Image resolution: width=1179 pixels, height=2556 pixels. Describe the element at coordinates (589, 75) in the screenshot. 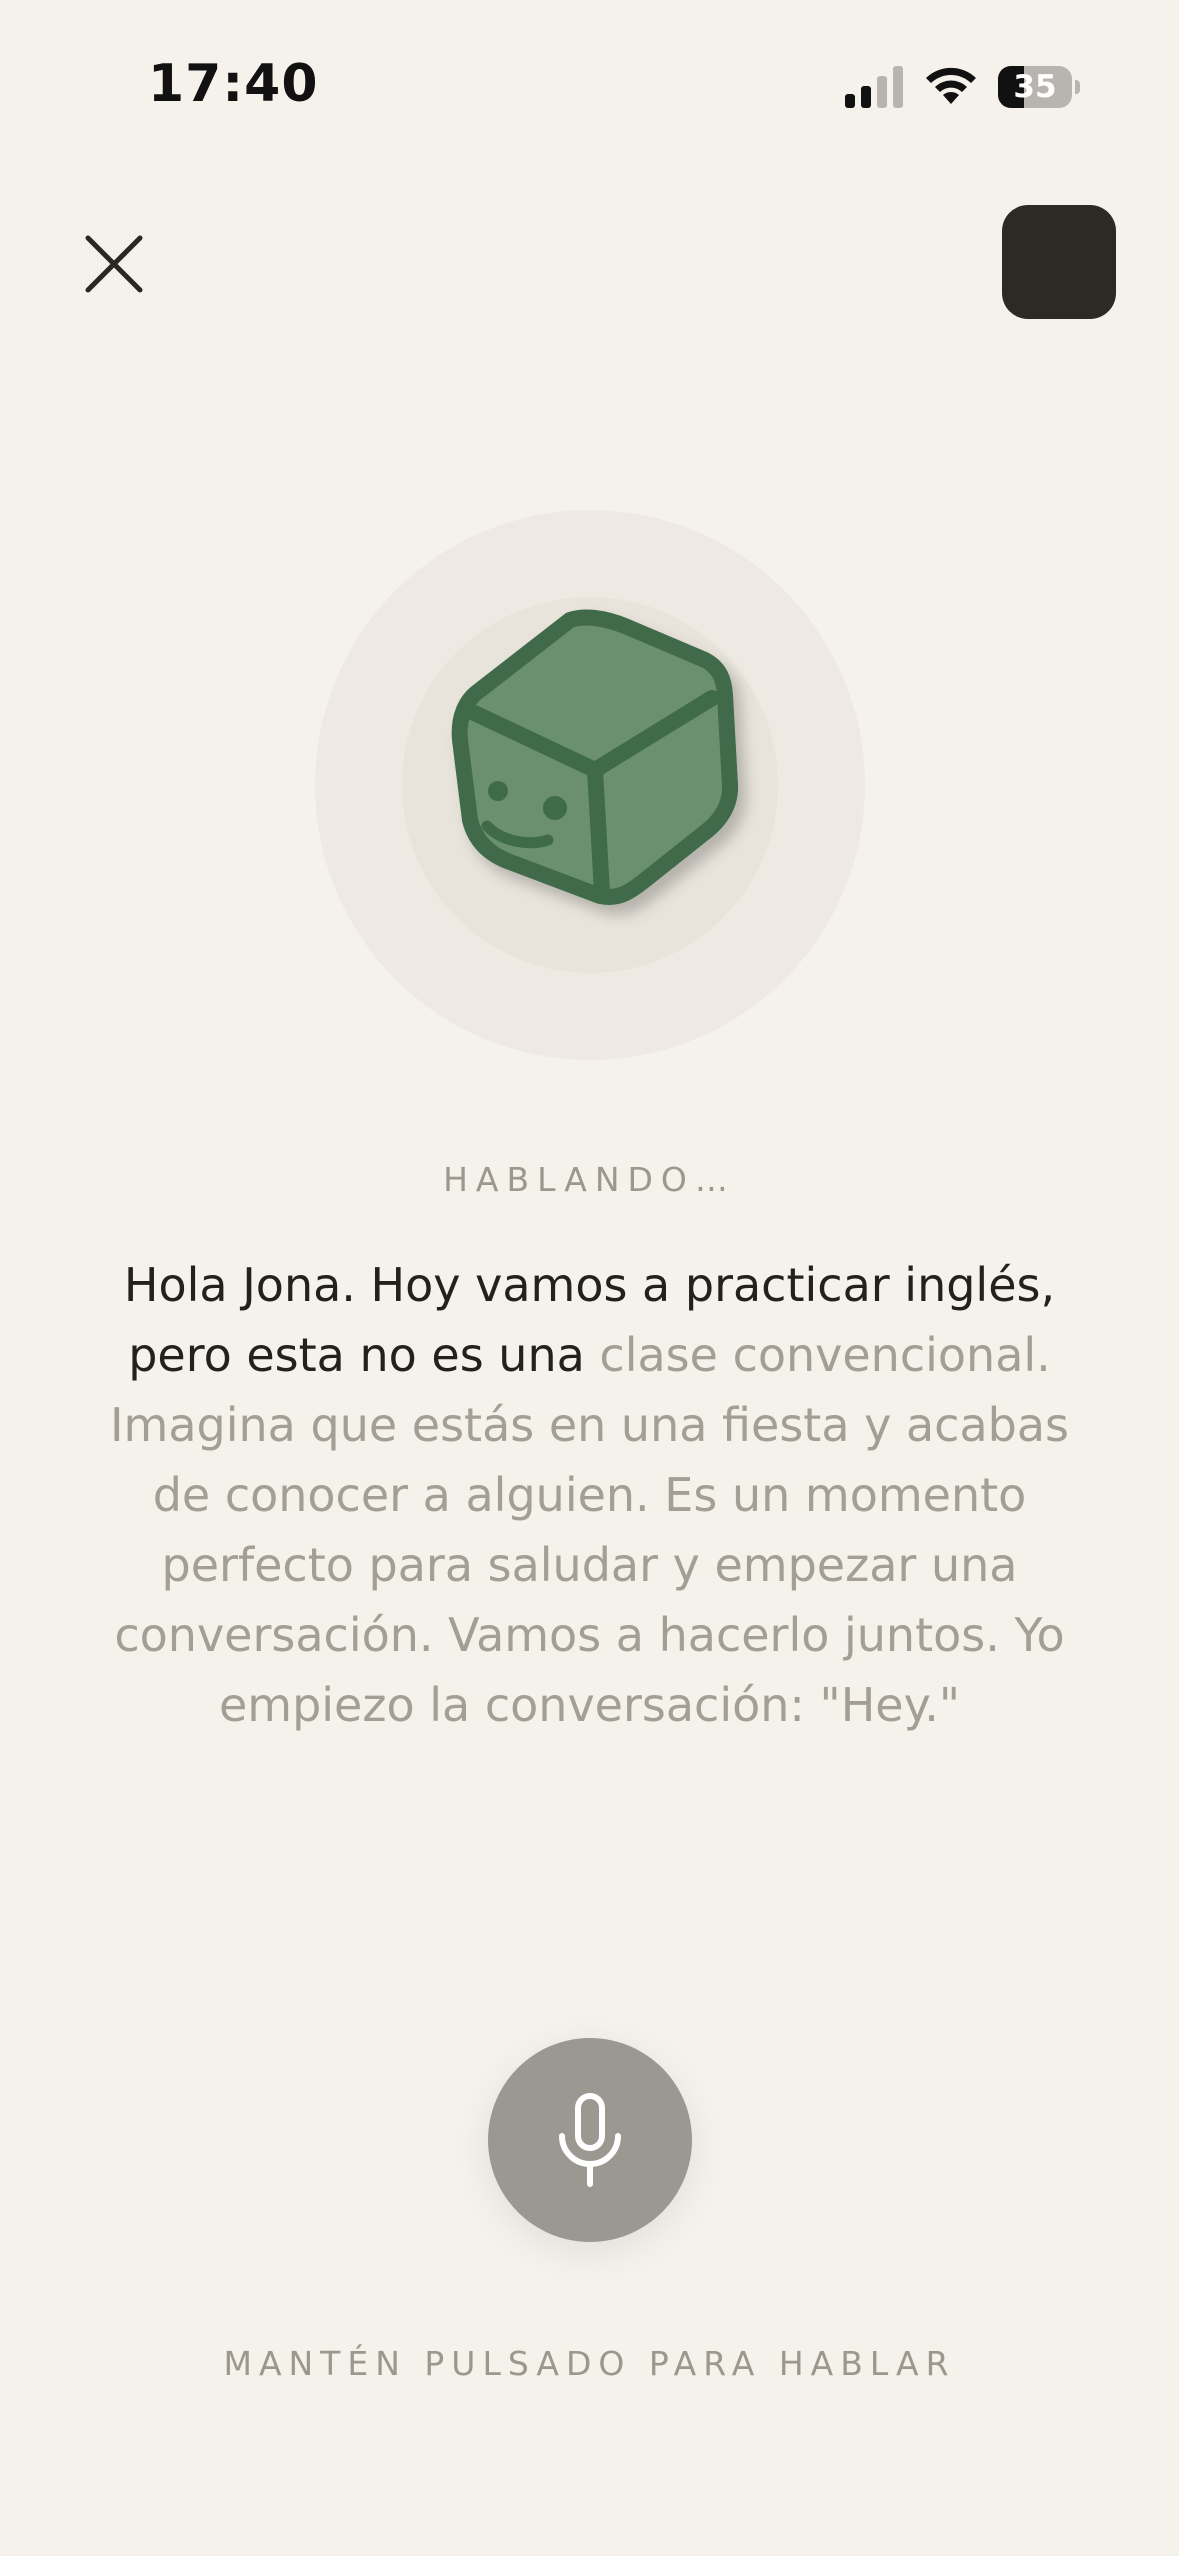

I see `status-bar: 17:40 35` at that location.